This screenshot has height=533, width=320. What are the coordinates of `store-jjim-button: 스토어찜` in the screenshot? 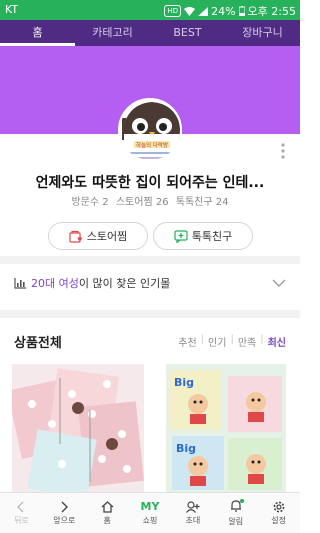 It's located at (98, 236).